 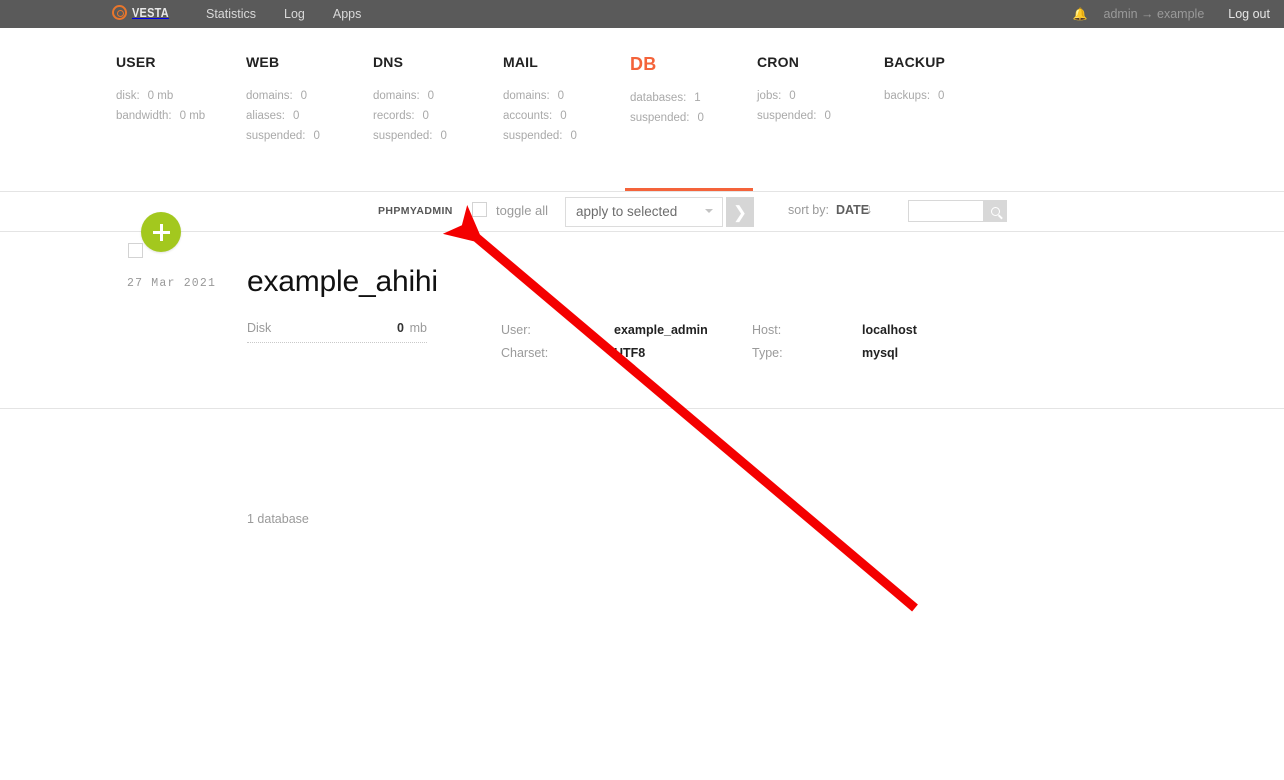 What do you see at coordinates (388, 62) in the screenshot?
I see `stat-title-dns: DNS` at bounding box center [388, 62].